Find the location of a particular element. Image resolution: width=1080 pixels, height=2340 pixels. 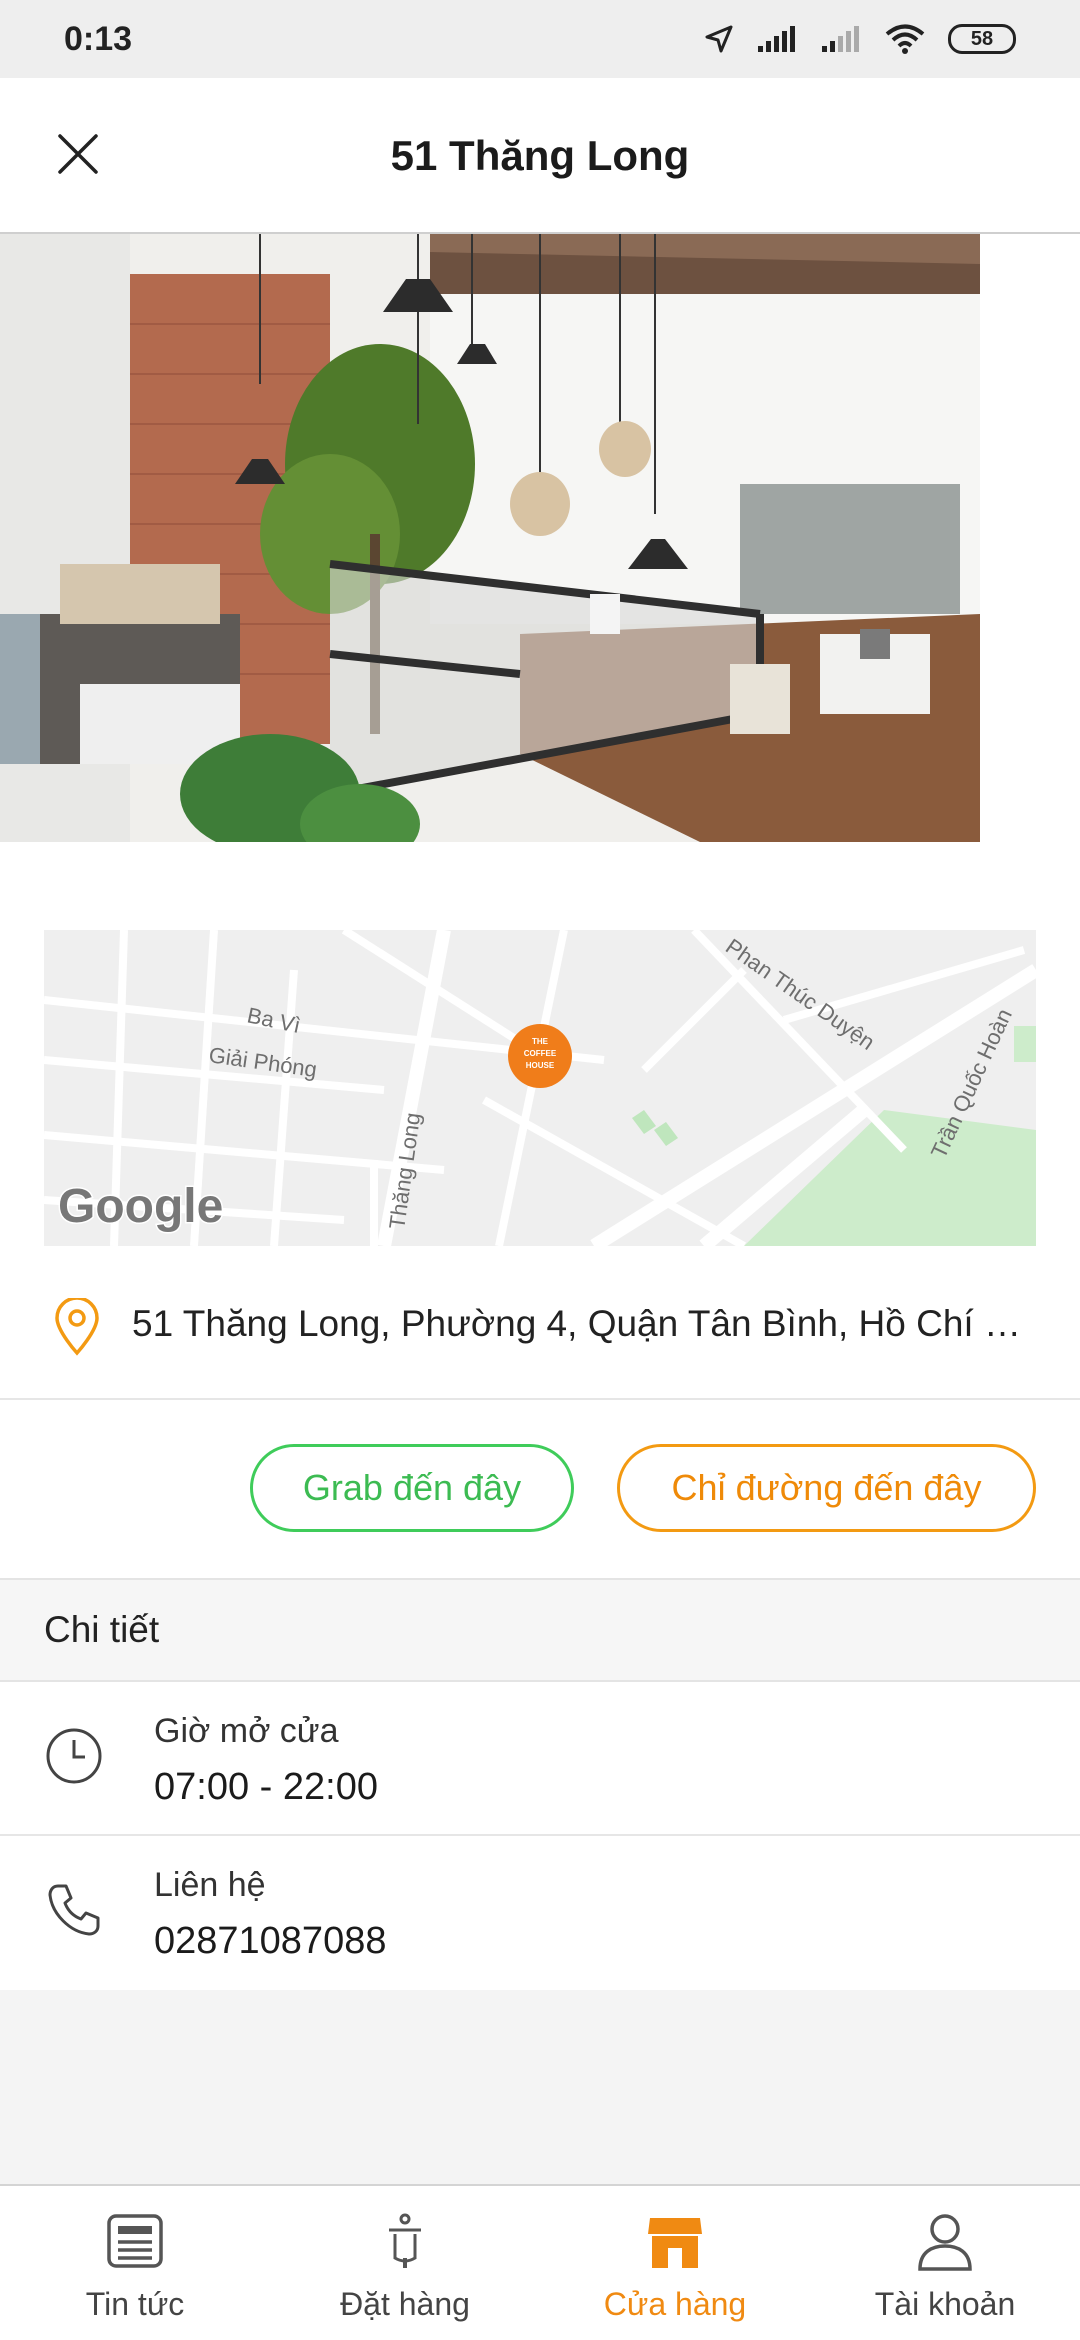

status-time: 0:13 is located at coordinates (98, 38).